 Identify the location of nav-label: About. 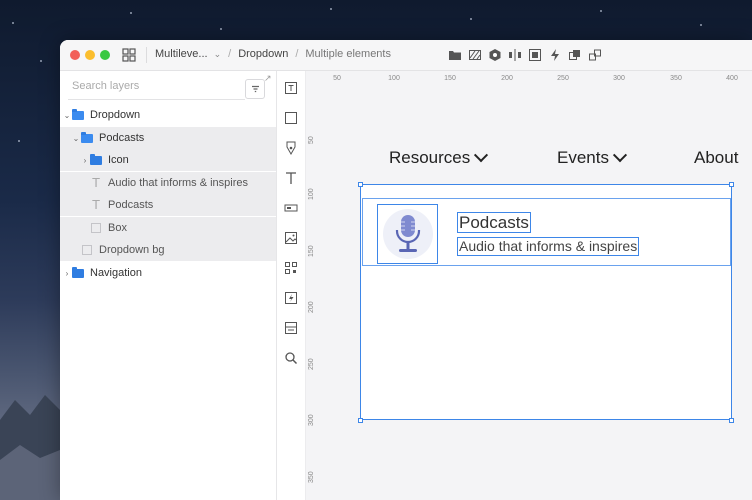
(716, 157).